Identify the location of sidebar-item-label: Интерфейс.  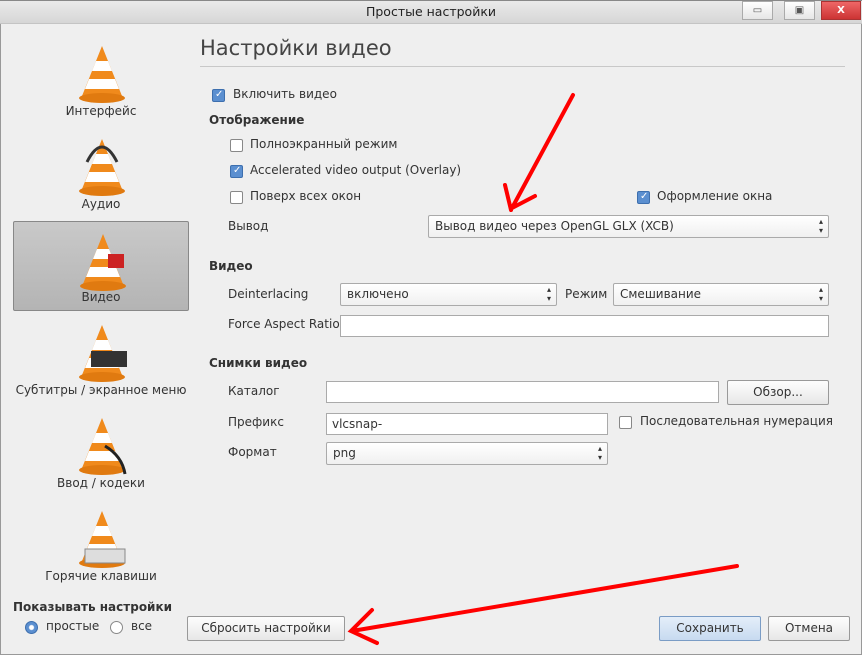
(101, 111).